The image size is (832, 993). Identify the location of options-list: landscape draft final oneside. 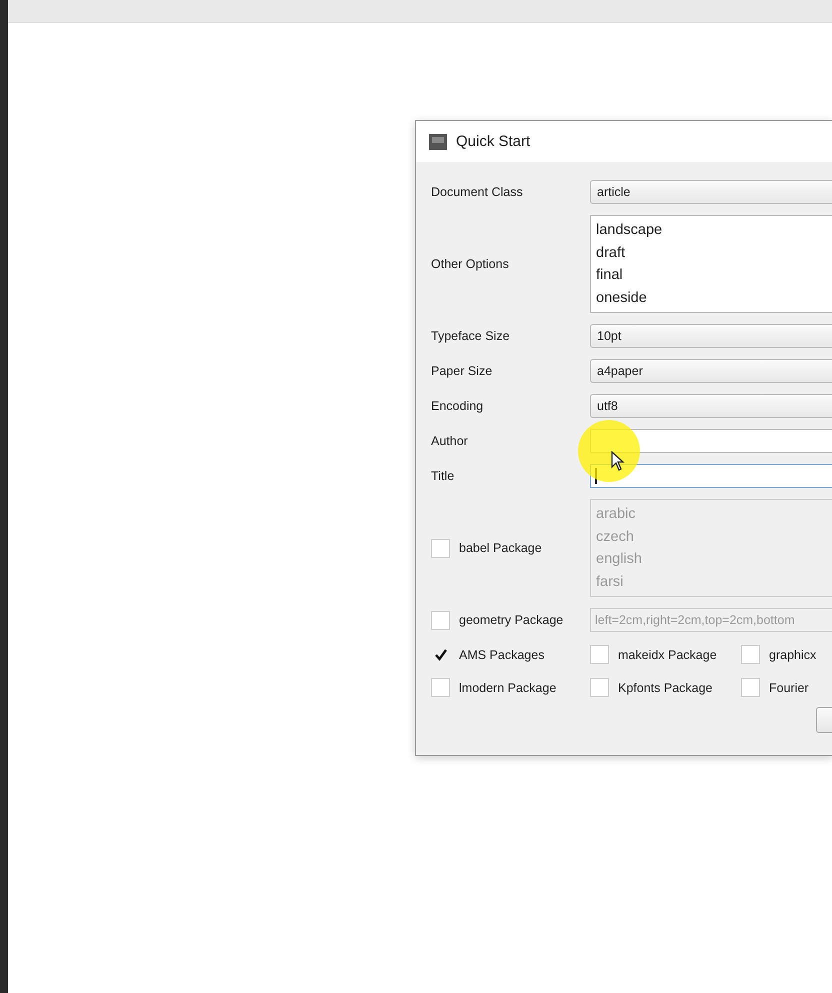
(711, 264).